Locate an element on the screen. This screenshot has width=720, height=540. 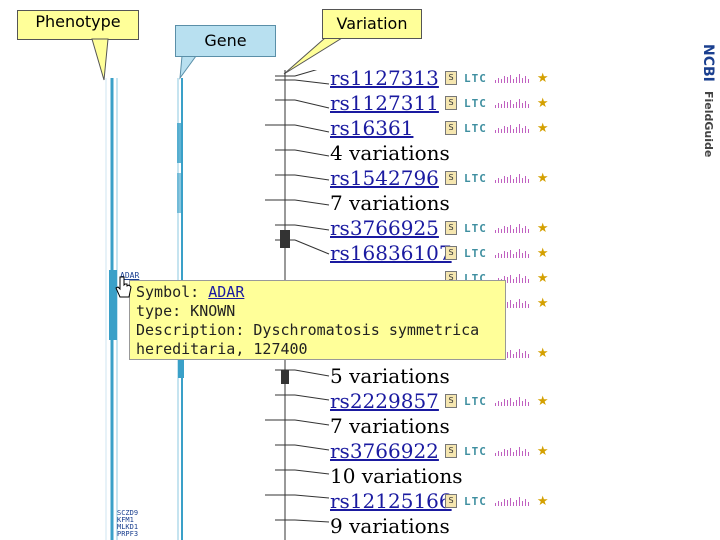
variation-callout: Variation is located at coordinates (372, 24).